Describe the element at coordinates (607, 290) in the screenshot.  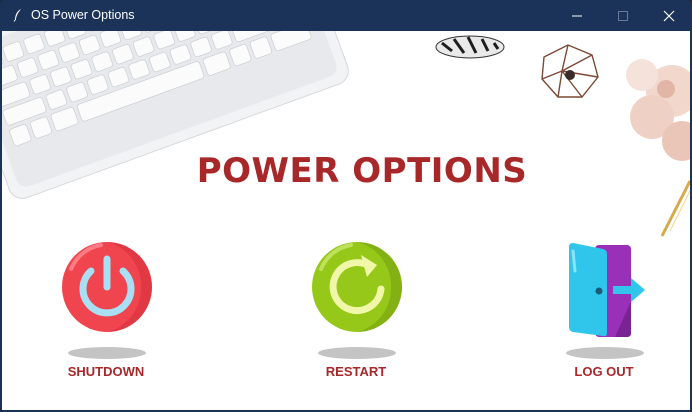
I see `logout-door-icon` at that location.